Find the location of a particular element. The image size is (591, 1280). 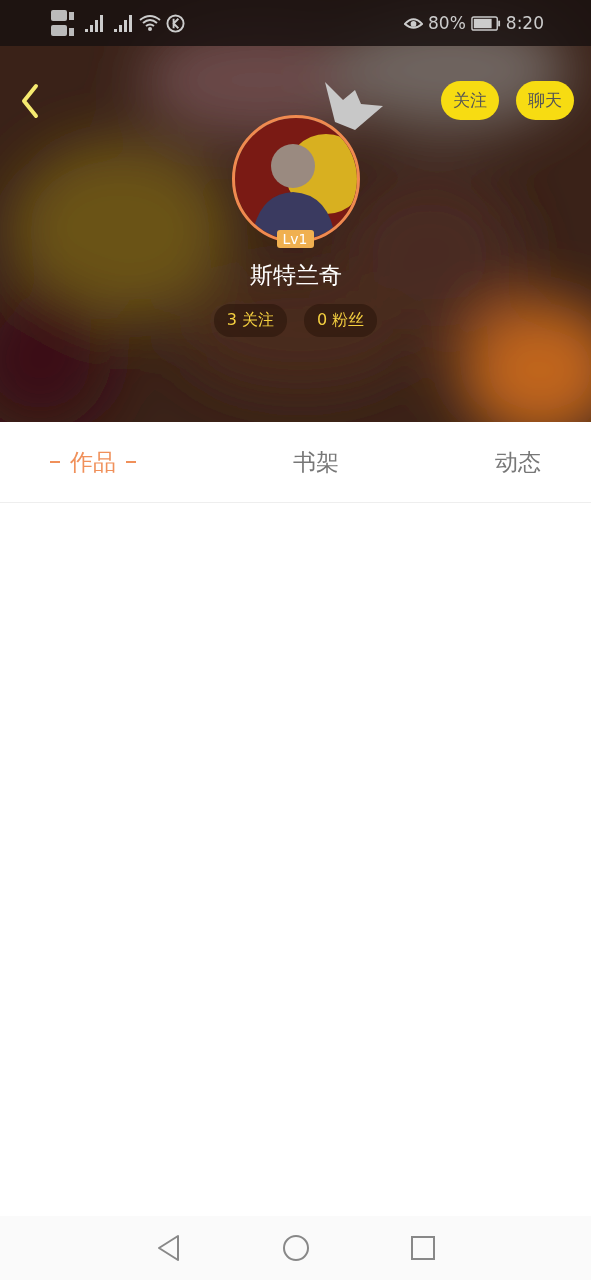

back-nav-icon is located at coordinates (168, 1248).